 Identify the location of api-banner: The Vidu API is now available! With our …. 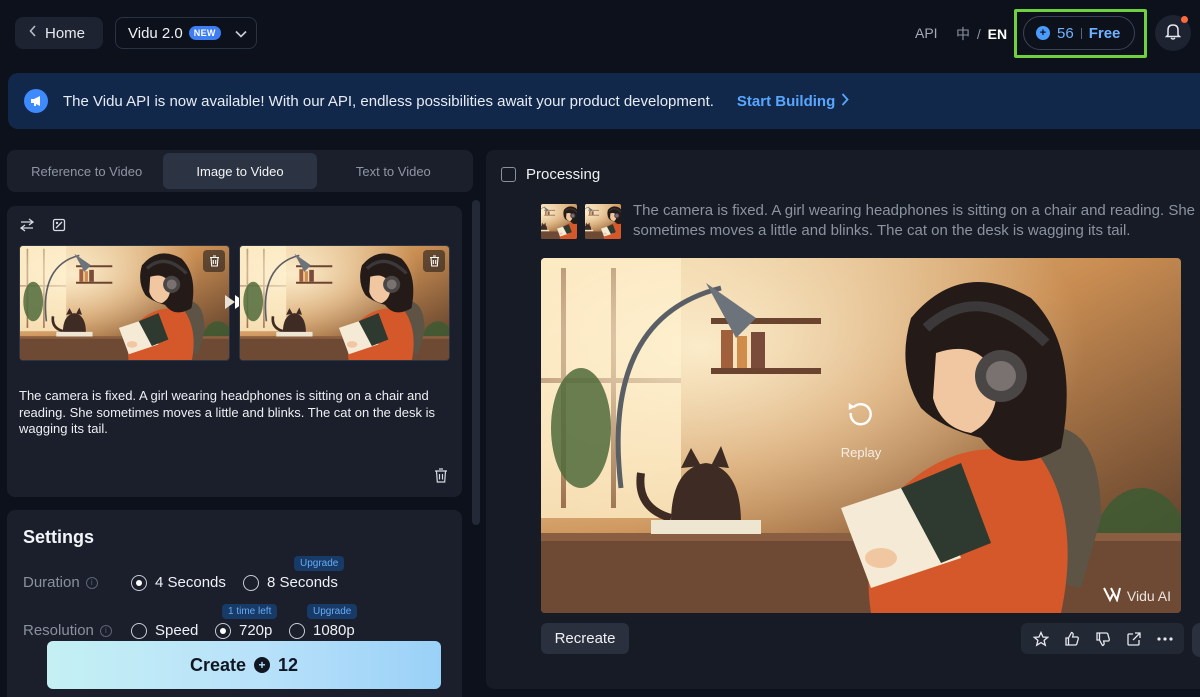
(604, 101).